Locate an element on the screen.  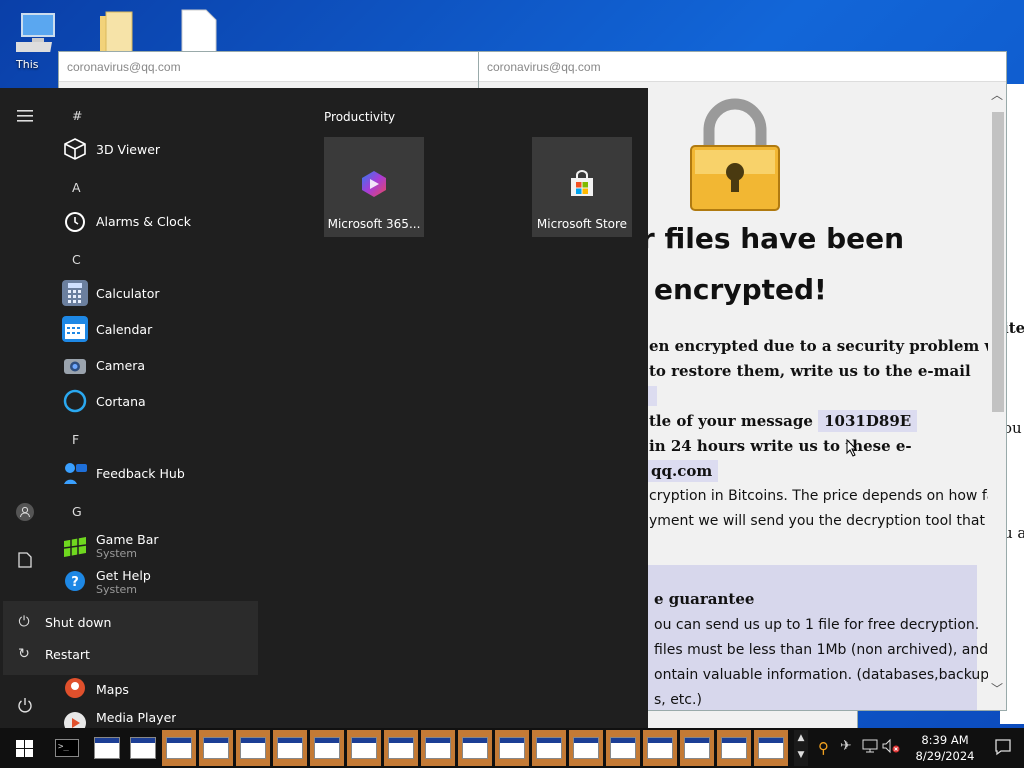
system-tray: ⚲ ✈ 8:39 AM 8/29/2024 is located at coordinates (919, 748).